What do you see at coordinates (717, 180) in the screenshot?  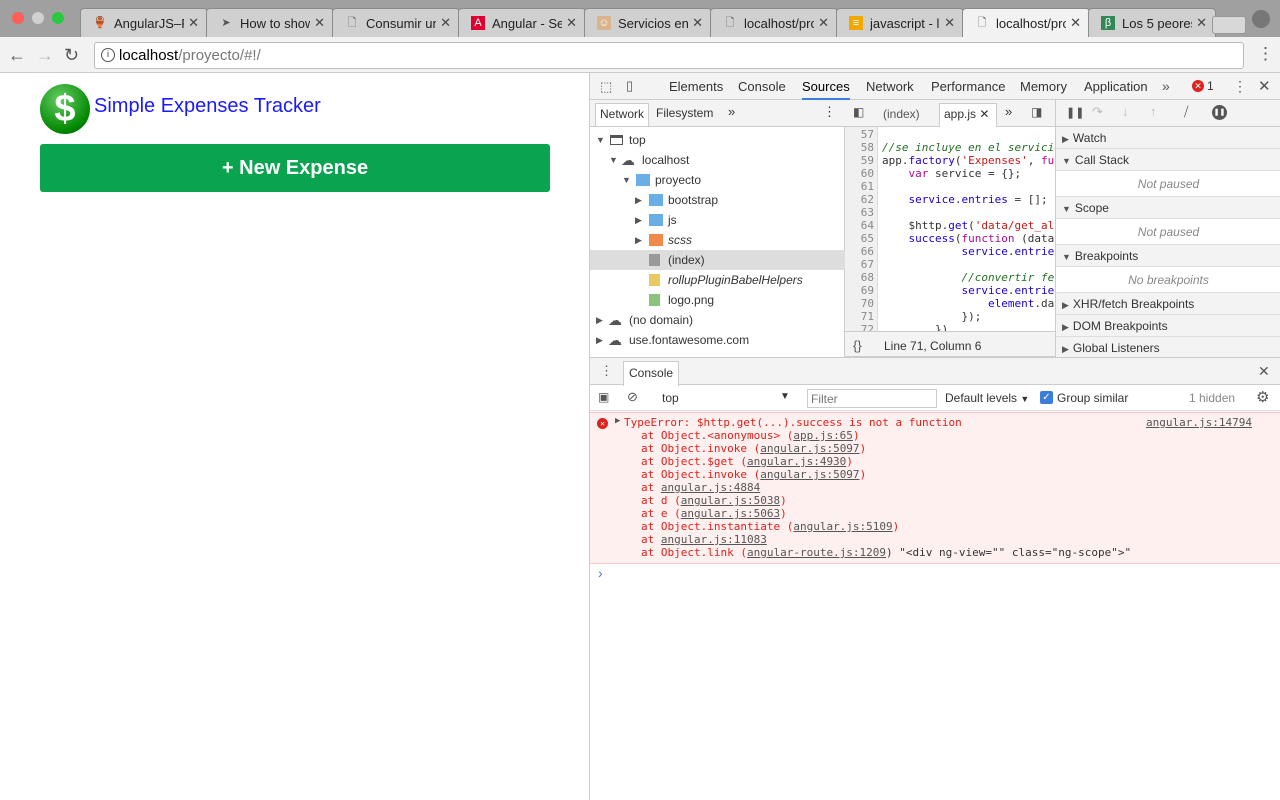 I see `tree-item: ▼ proyecto` at bounding box center [717, 180].